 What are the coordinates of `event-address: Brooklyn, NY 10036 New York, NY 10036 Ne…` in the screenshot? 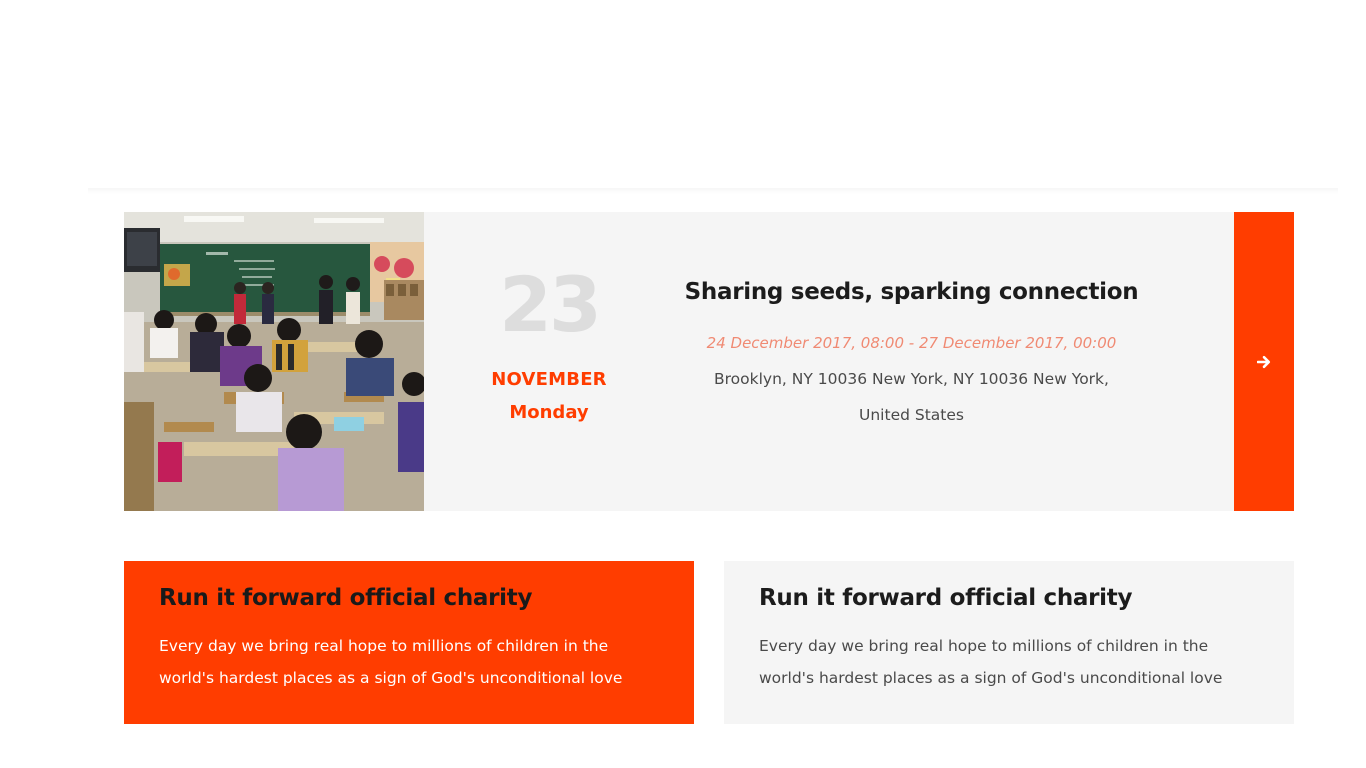 It's located at (911, 397).